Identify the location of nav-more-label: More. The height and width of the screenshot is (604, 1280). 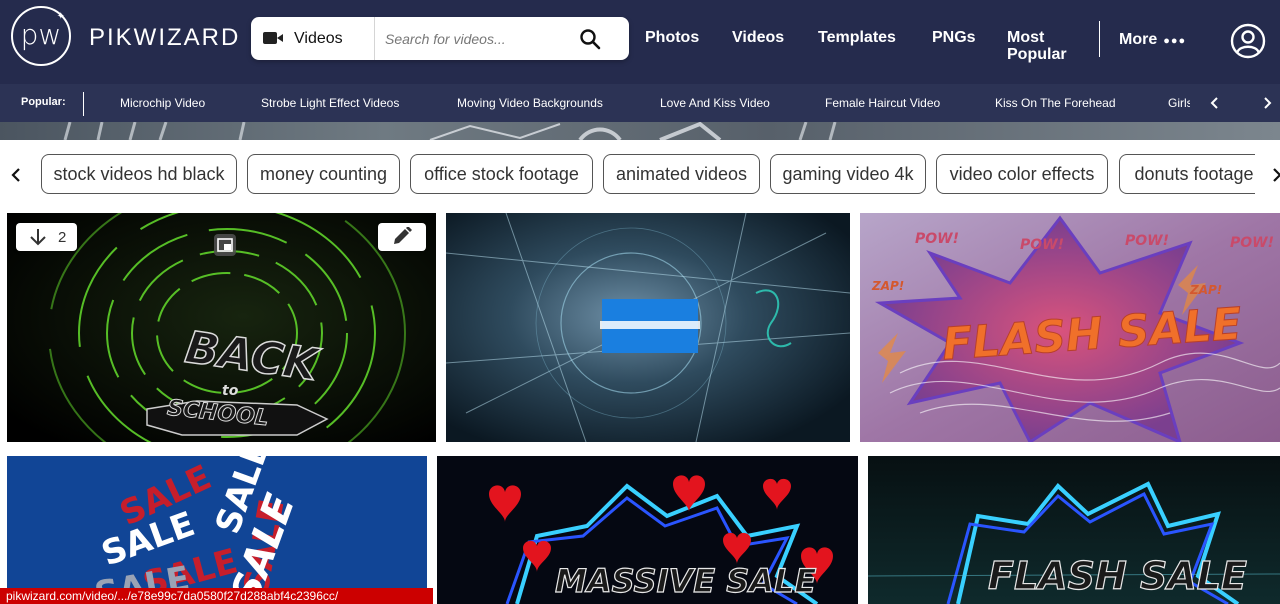
(1138, 39).